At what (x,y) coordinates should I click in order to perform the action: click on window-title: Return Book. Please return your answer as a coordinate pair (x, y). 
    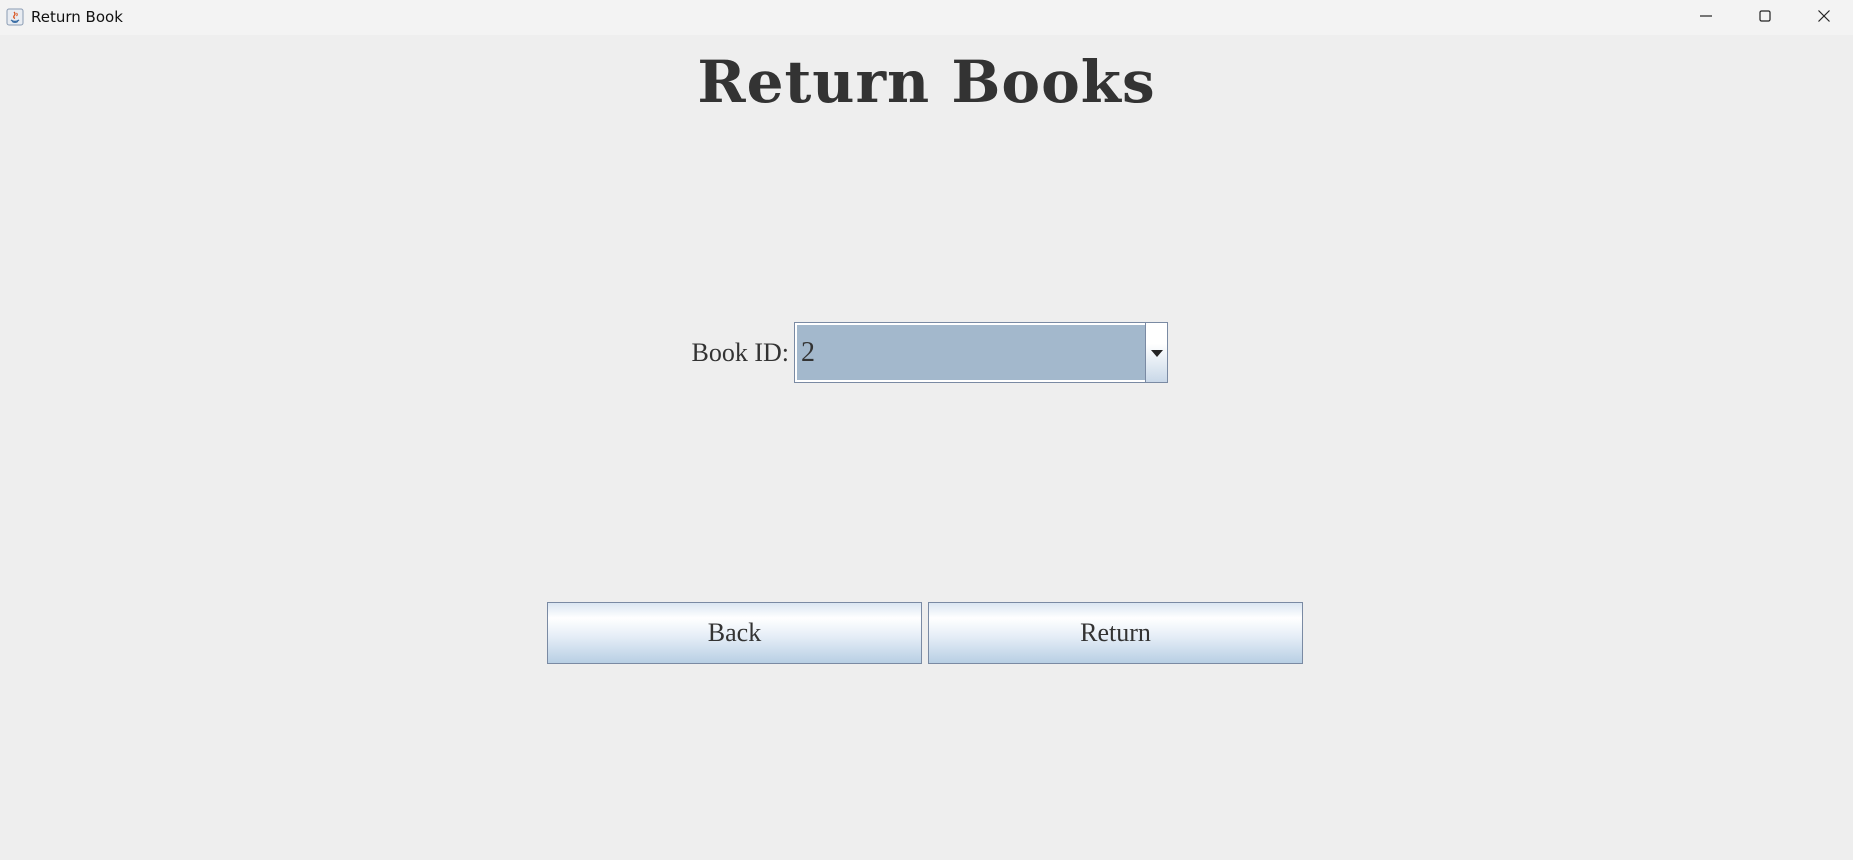
    Looking at the image, I should click on (77, 17).